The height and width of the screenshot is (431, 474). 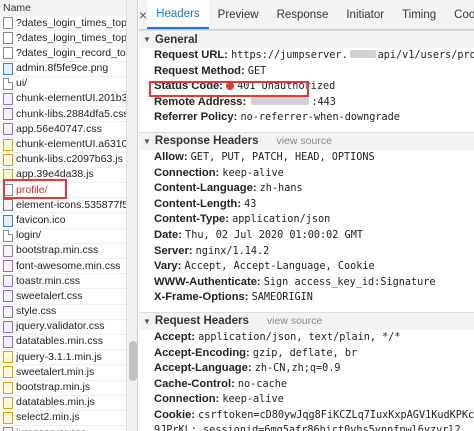 I want to click on request-name: sweetalert.min.js, so click(x=55, y=371).